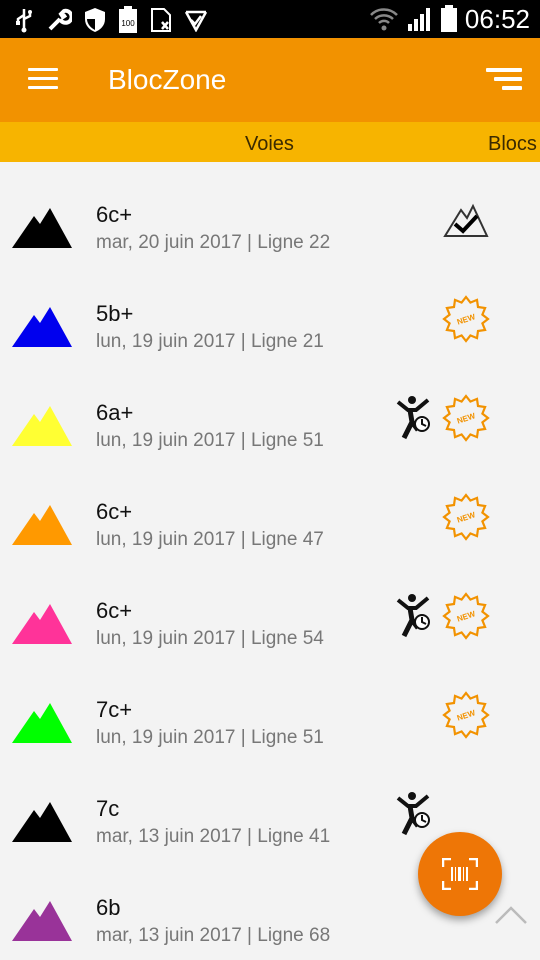  Describe the element at coordinates (512, 142) in the screenshot. I see `tab-blocs: Blocs` at that location.